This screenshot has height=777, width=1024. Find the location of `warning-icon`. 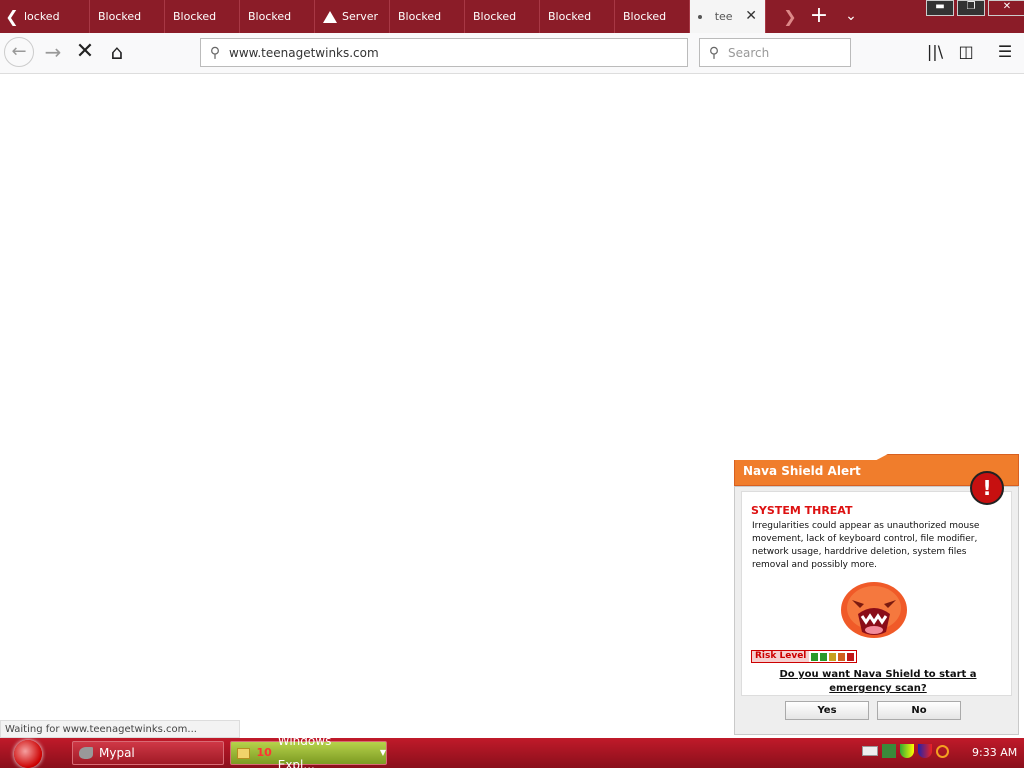

warning-icon is located at coordinates (330, 21).